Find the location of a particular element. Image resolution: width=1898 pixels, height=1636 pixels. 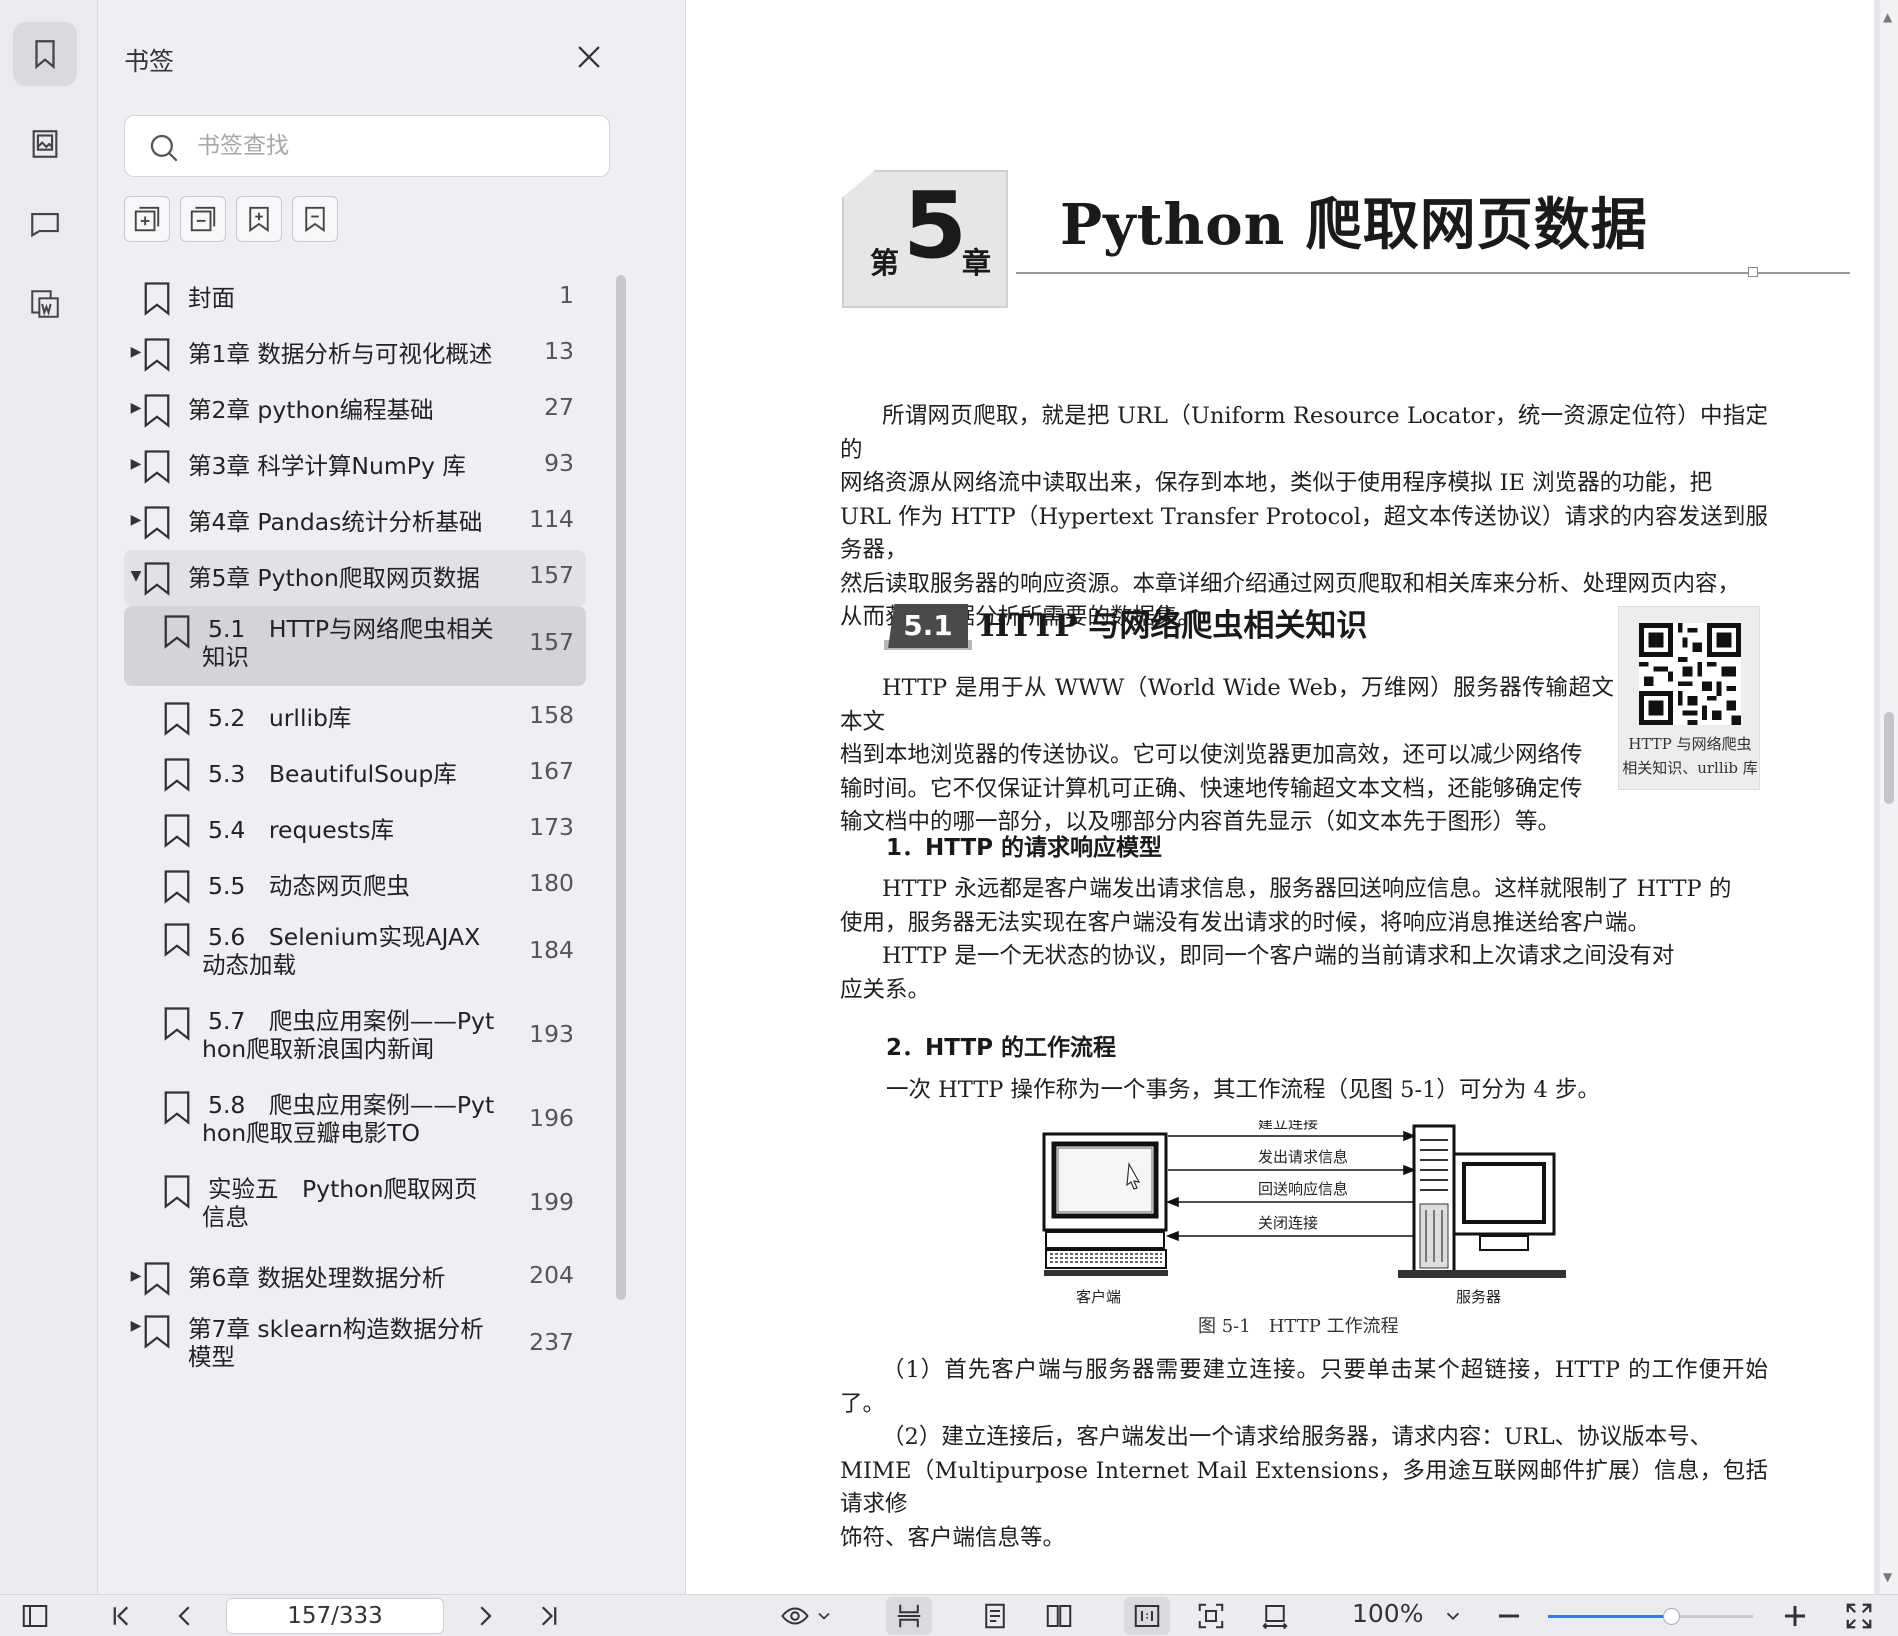

close-icon is located at coordinates (589, 57).